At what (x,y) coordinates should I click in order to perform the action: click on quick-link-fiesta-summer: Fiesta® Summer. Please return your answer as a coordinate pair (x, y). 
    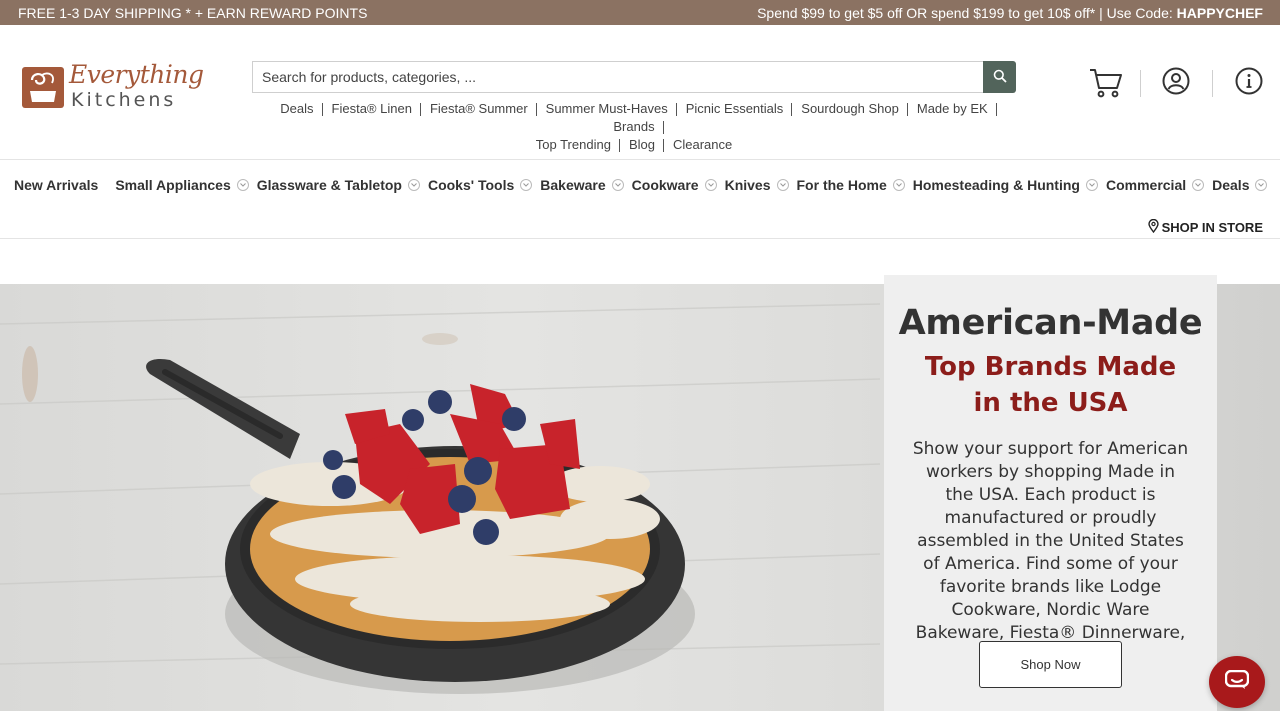
    Looking at the image, I should click on (479, 109).